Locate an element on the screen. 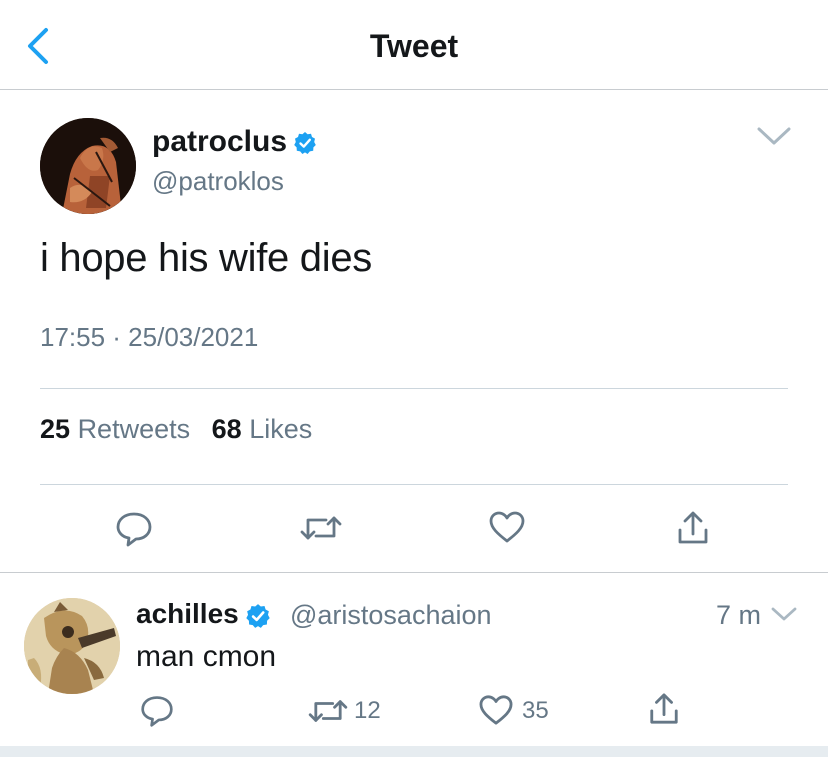 The image size is (828, 757). page-title: Tweet is located at coordinates (414, 46).